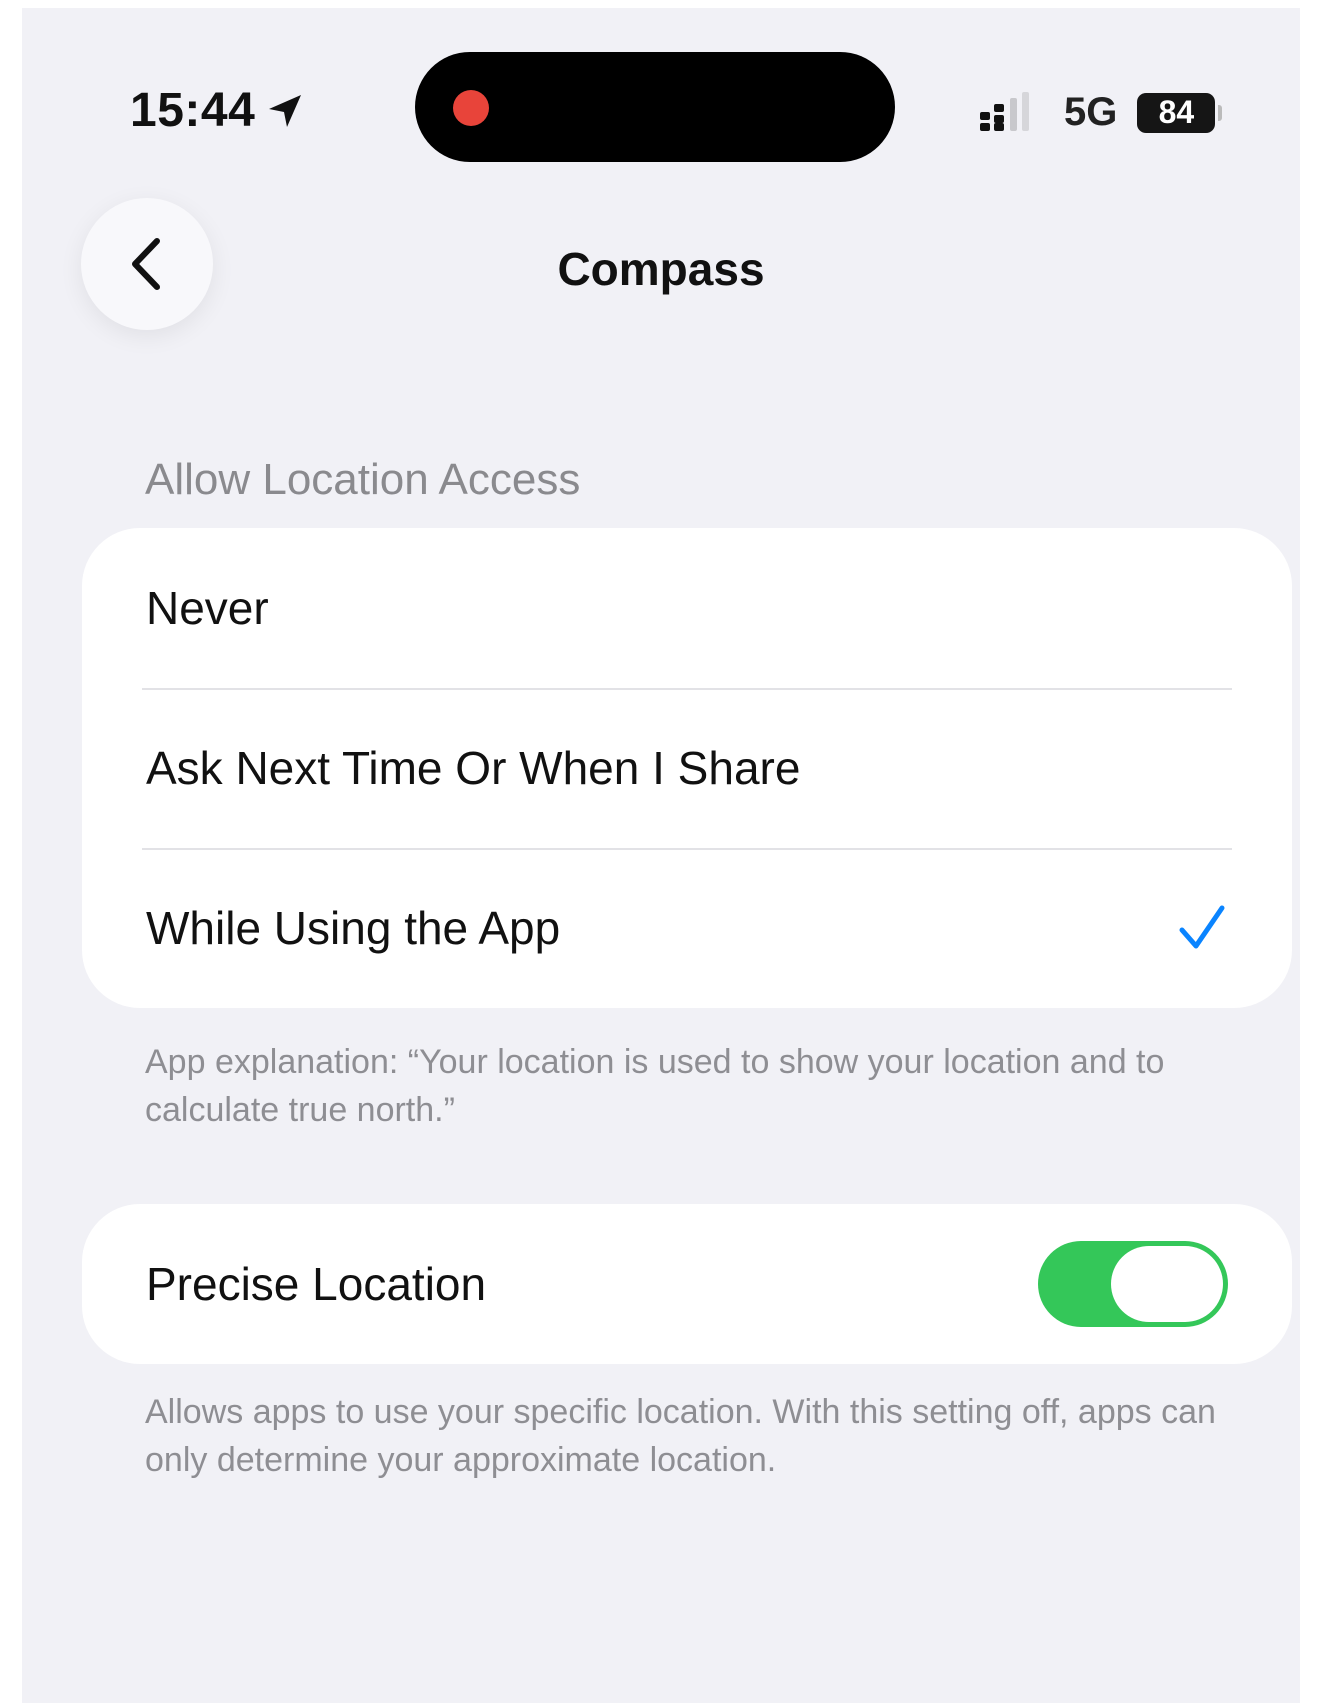  Describe the element at coordinates (655, 107) in the screenshot. I see `dynamic-island` at that location.